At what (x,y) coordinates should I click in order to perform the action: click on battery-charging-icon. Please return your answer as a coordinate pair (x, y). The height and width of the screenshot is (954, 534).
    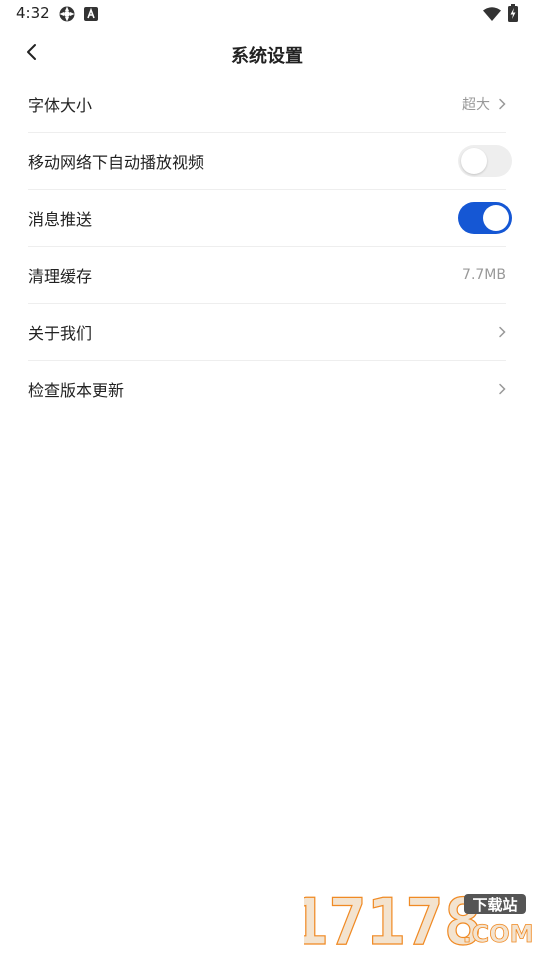
    Looking at the image, I should click on (513, 15).